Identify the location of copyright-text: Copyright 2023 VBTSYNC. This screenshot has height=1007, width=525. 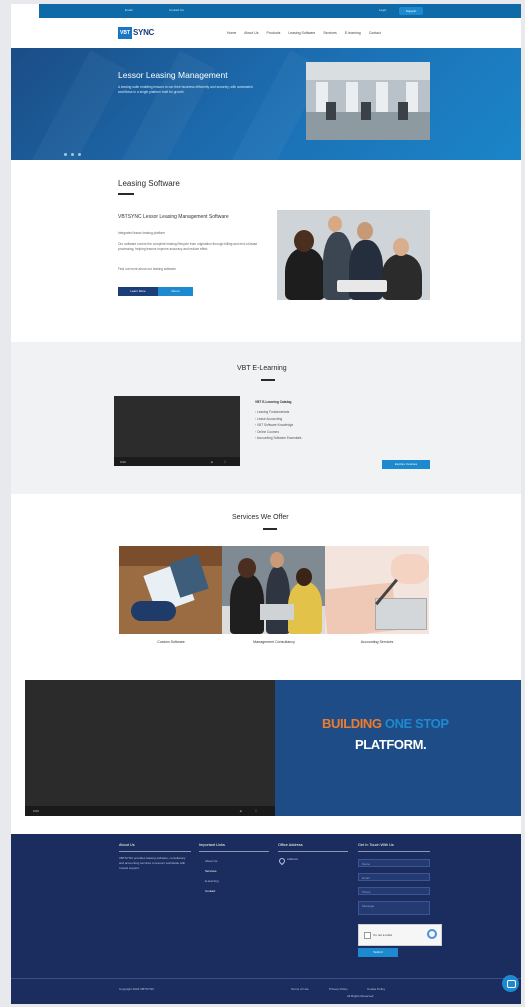
(137, 989).